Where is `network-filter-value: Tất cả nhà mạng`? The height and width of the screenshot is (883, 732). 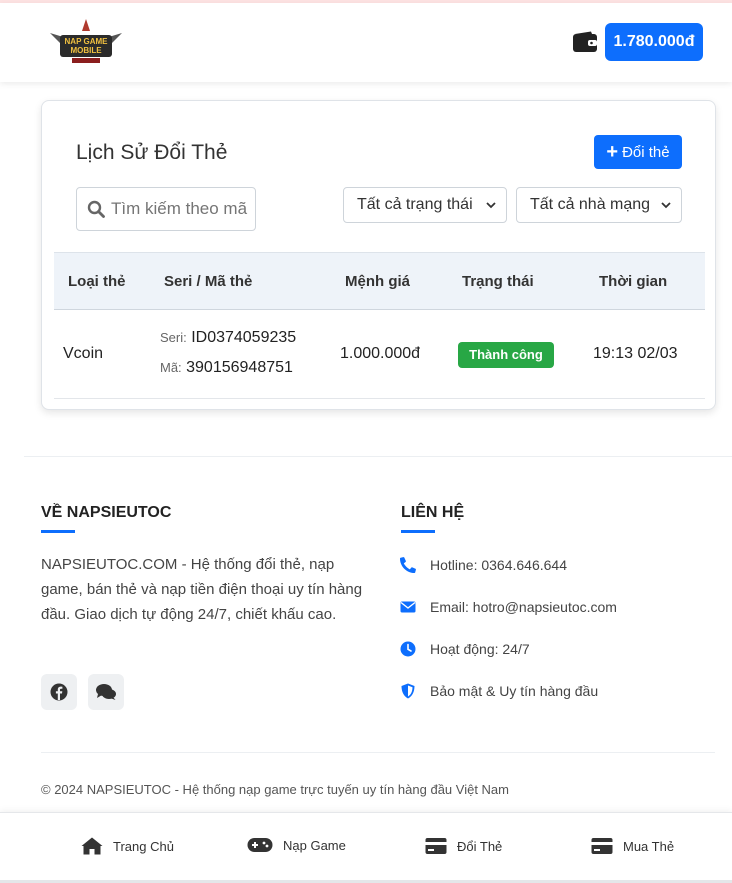 network-filter-value: Tất cả nhà mạng is located at coordinates (590, 204).